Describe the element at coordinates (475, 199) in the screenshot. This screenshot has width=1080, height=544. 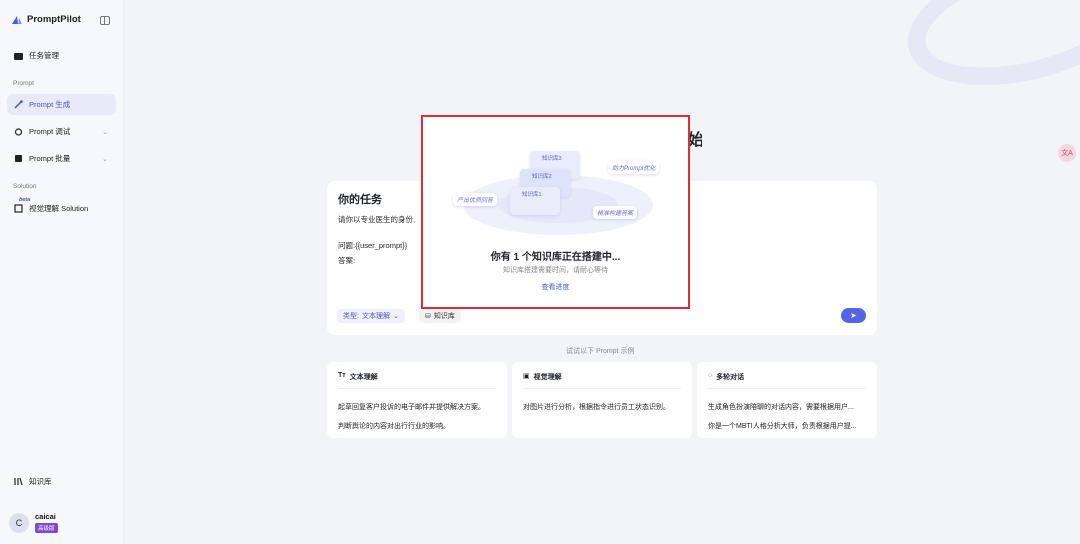
I see `chip-quality: 产出优质回答` at that location.